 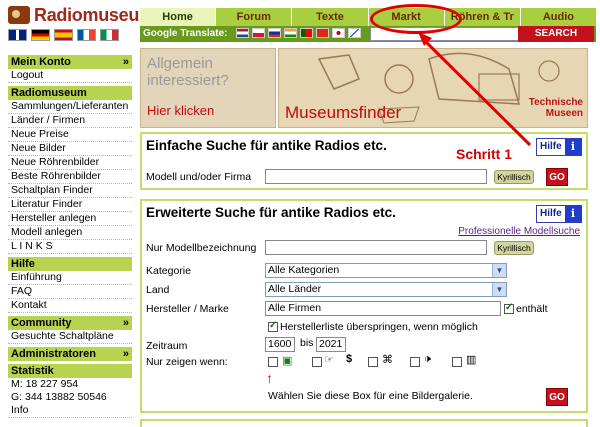 What do you see at coordinates (168, 271) in the screenshot?
I see `category-label: Kategorie` at bounding box center [168, 271].